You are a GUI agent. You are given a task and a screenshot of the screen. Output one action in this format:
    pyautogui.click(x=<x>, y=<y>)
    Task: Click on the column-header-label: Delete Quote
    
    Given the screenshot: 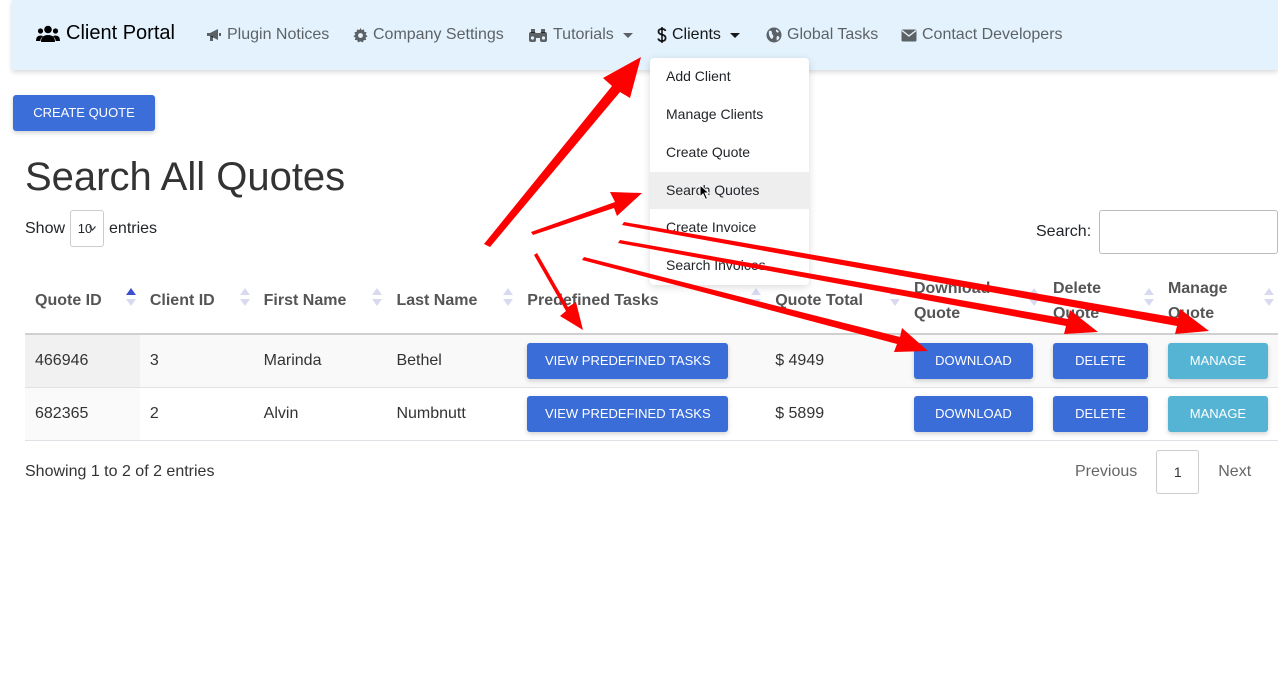 What is the action you would take?
    pyautogui.click(x=1076, y=300)
    